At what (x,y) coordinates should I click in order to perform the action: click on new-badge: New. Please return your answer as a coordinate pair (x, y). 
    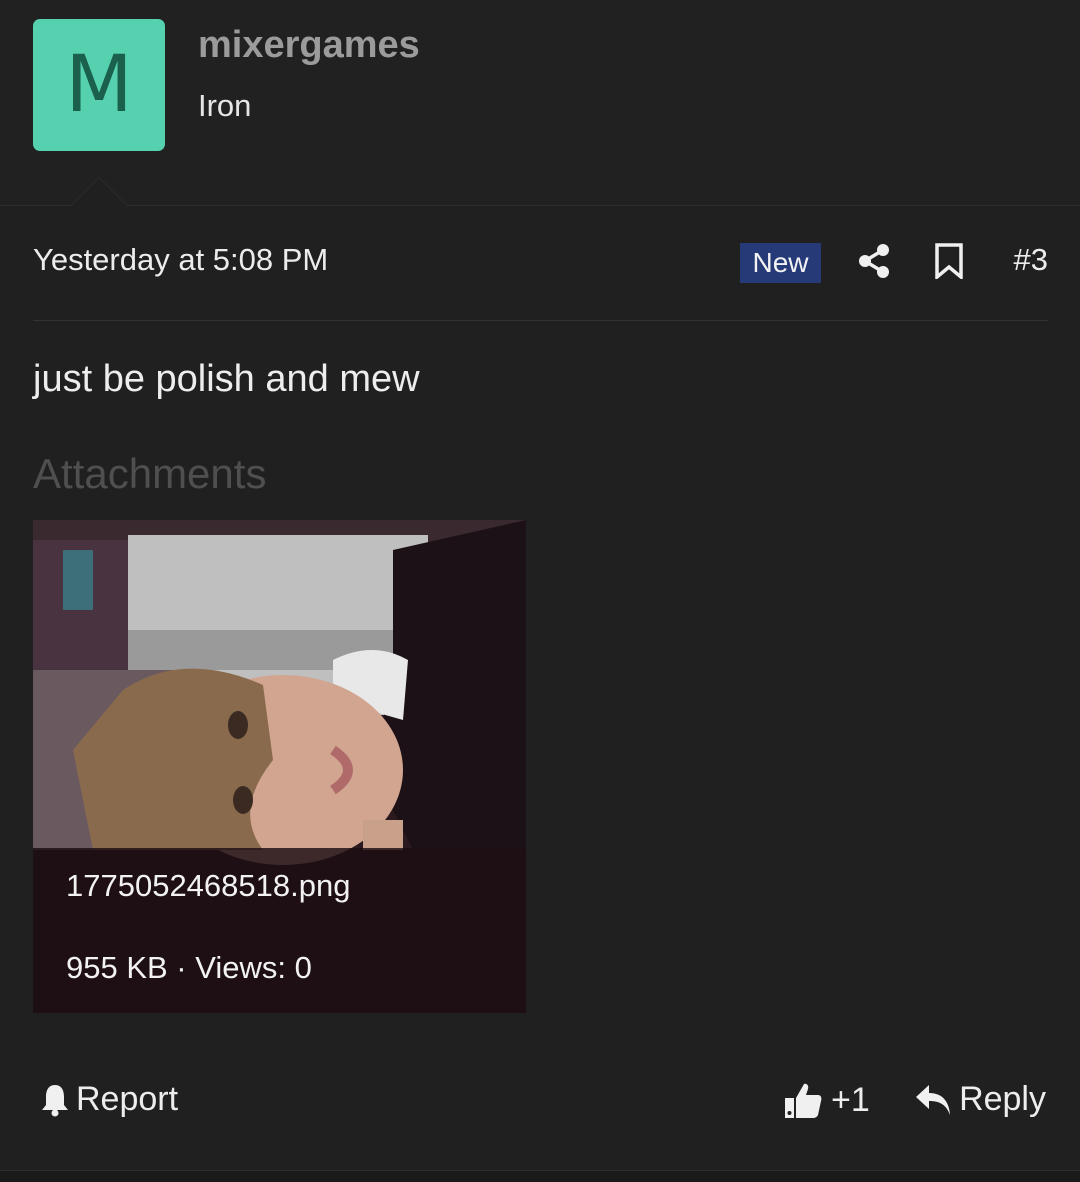
    Looking at the image, I should click on (780, 263).